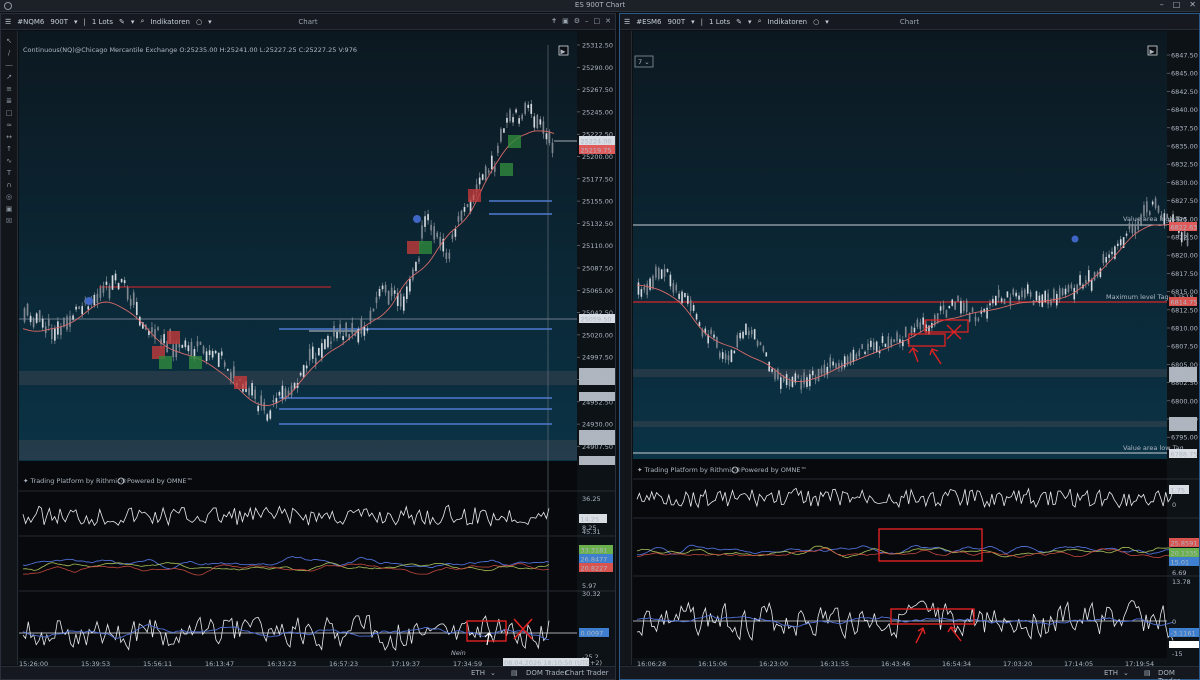 The width and height of the screenshot is (1200, 680). I want to click on crosshair-icon: ✝, so click(554, 21).